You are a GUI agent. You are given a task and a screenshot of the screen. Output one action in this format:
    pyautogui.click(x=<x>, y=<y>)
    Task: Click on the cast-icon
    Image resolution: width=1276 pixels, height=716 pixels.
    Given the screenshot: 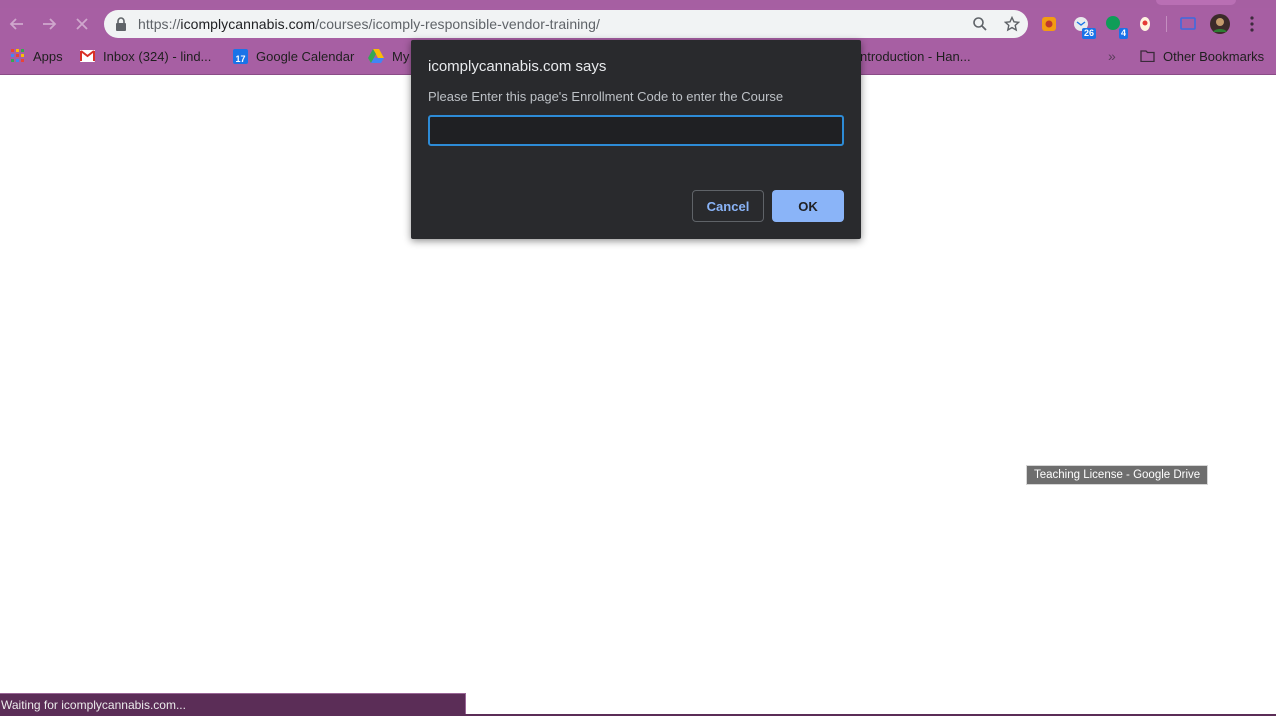 What is the action you would take?
    pyautogui.click(x=1188, y=24)
    